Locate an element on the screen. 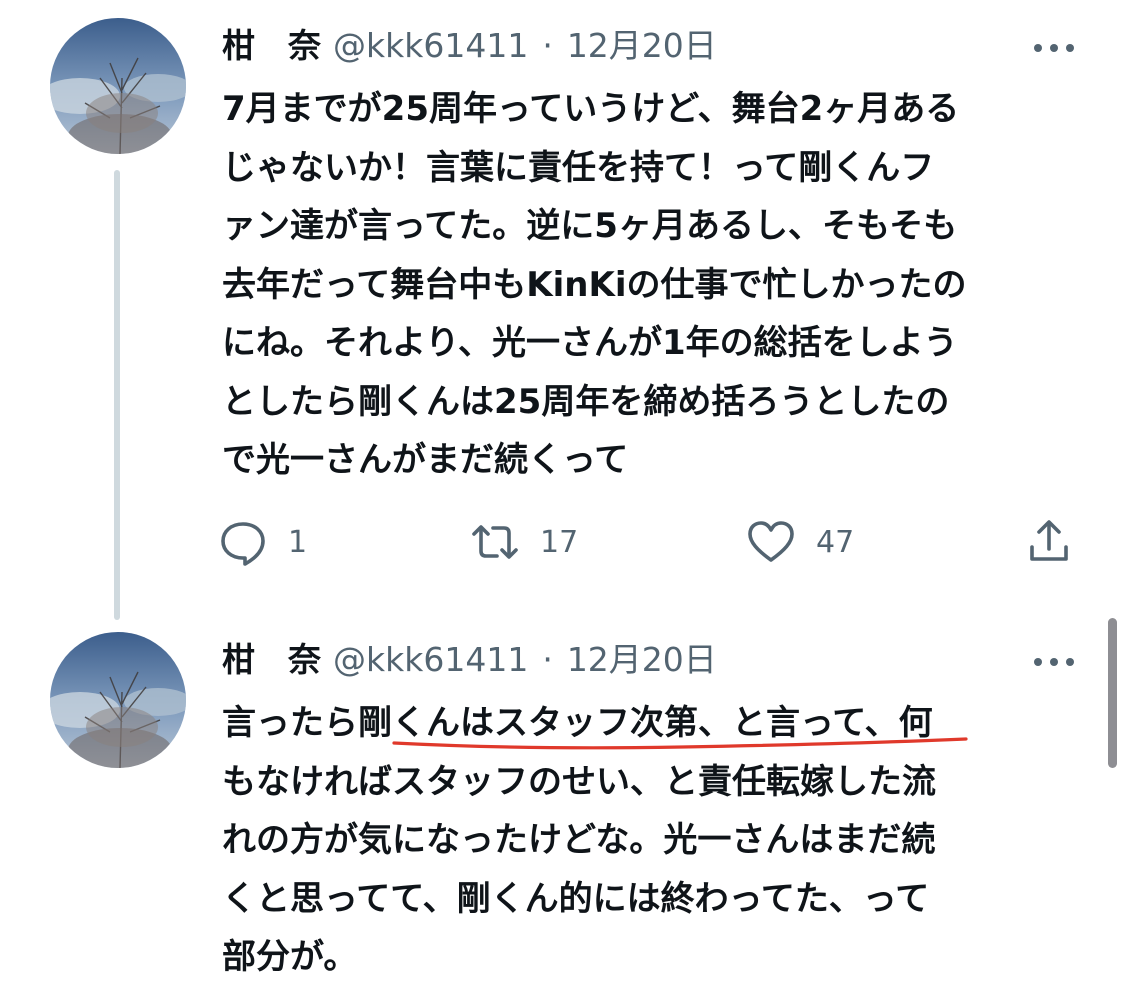  handdrawn-underline-annotation is located at coordinates (680, 743).